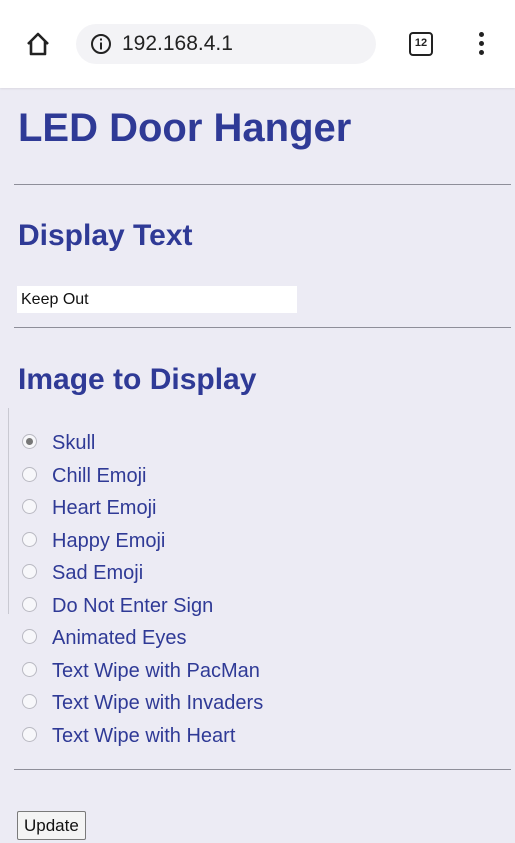 The height and width of the screenshot is (843, 515). I want to click on radio-label: Text Wipe with Invaders, so click(157, 703).